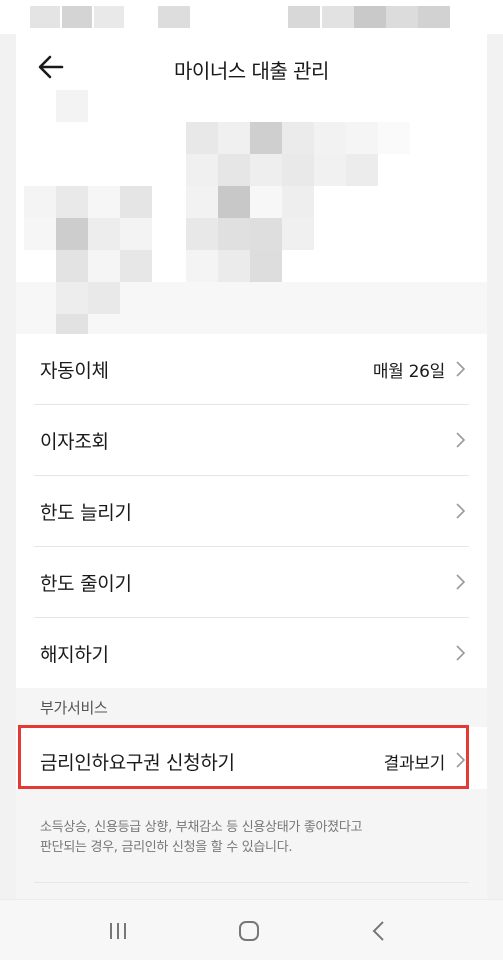 The image size is (503, 960). I want to click on section-label-extra-services: 부가서비스, so click(74, 708).